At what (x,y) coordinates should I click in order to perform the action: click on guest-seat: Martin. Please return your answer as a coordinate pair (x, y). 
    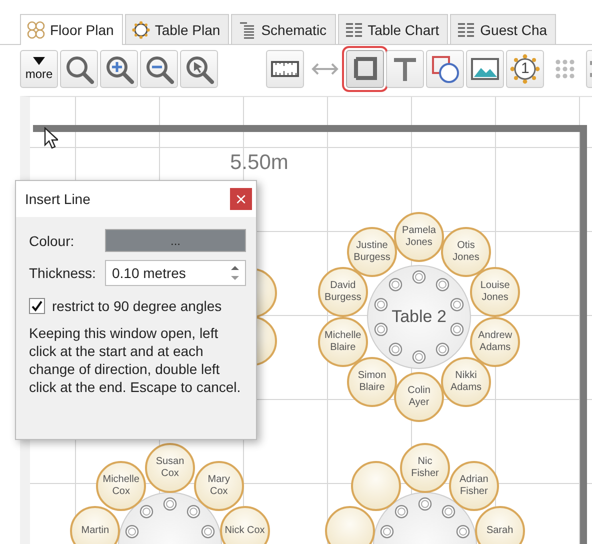
    Looking at the image, I should click on (95, 525).